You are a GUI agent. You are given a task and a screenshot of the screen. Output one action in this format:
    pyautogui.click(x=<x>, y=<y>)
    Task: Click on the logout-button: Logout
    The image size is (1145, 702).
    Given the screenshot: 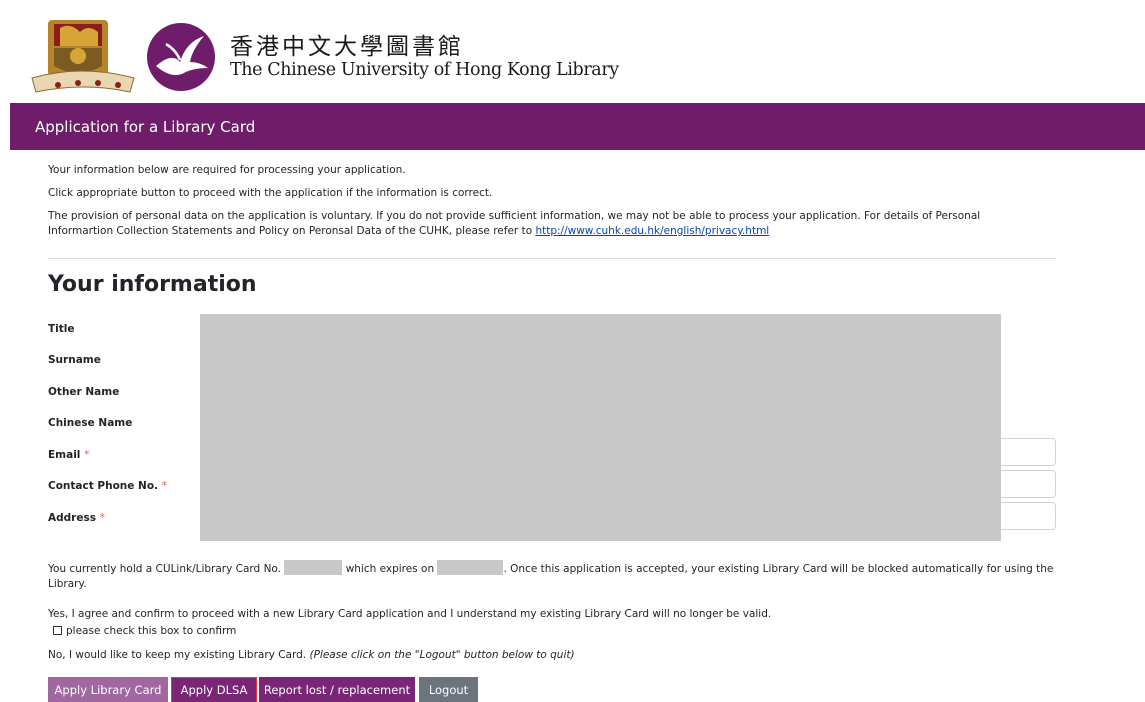 What is the action you would take?
    pyautogui.click(x=448, y=689)
    